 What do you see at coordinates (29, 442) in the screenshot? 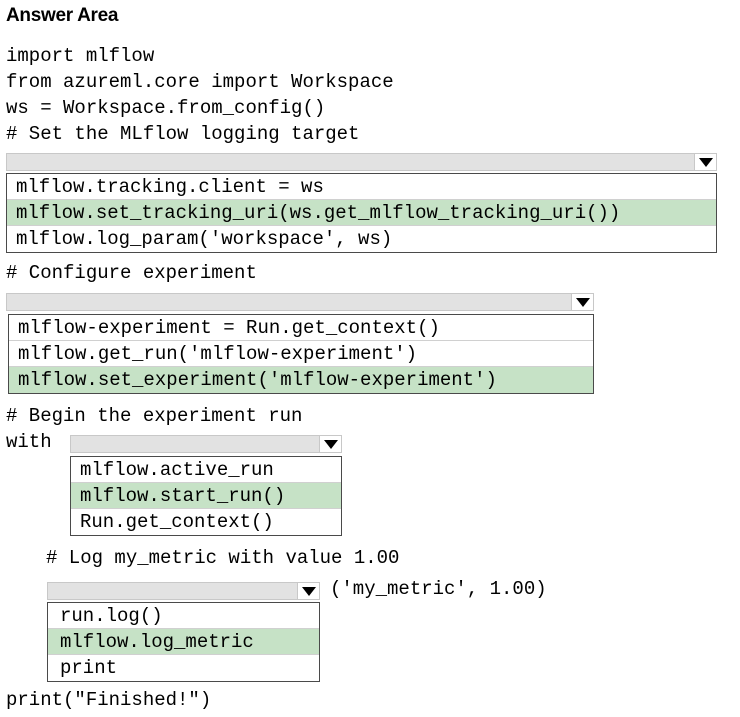
I see `code-with-keyword: with` at bounding box center [29, 442].